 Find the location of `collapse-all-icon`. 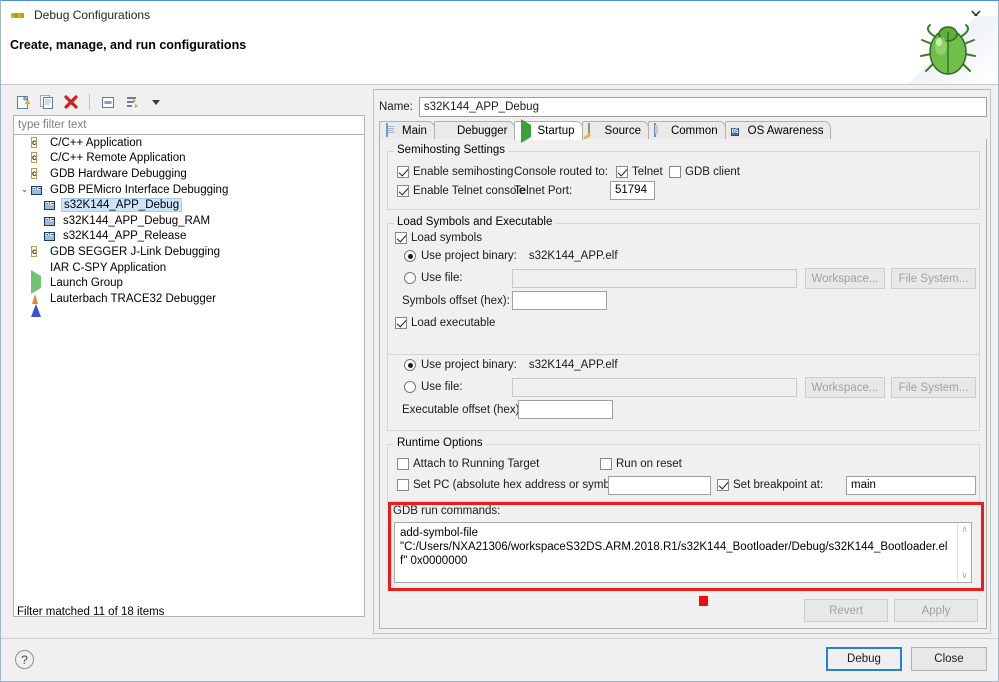

collapse-all-icon is located at coordinates (108, 102).